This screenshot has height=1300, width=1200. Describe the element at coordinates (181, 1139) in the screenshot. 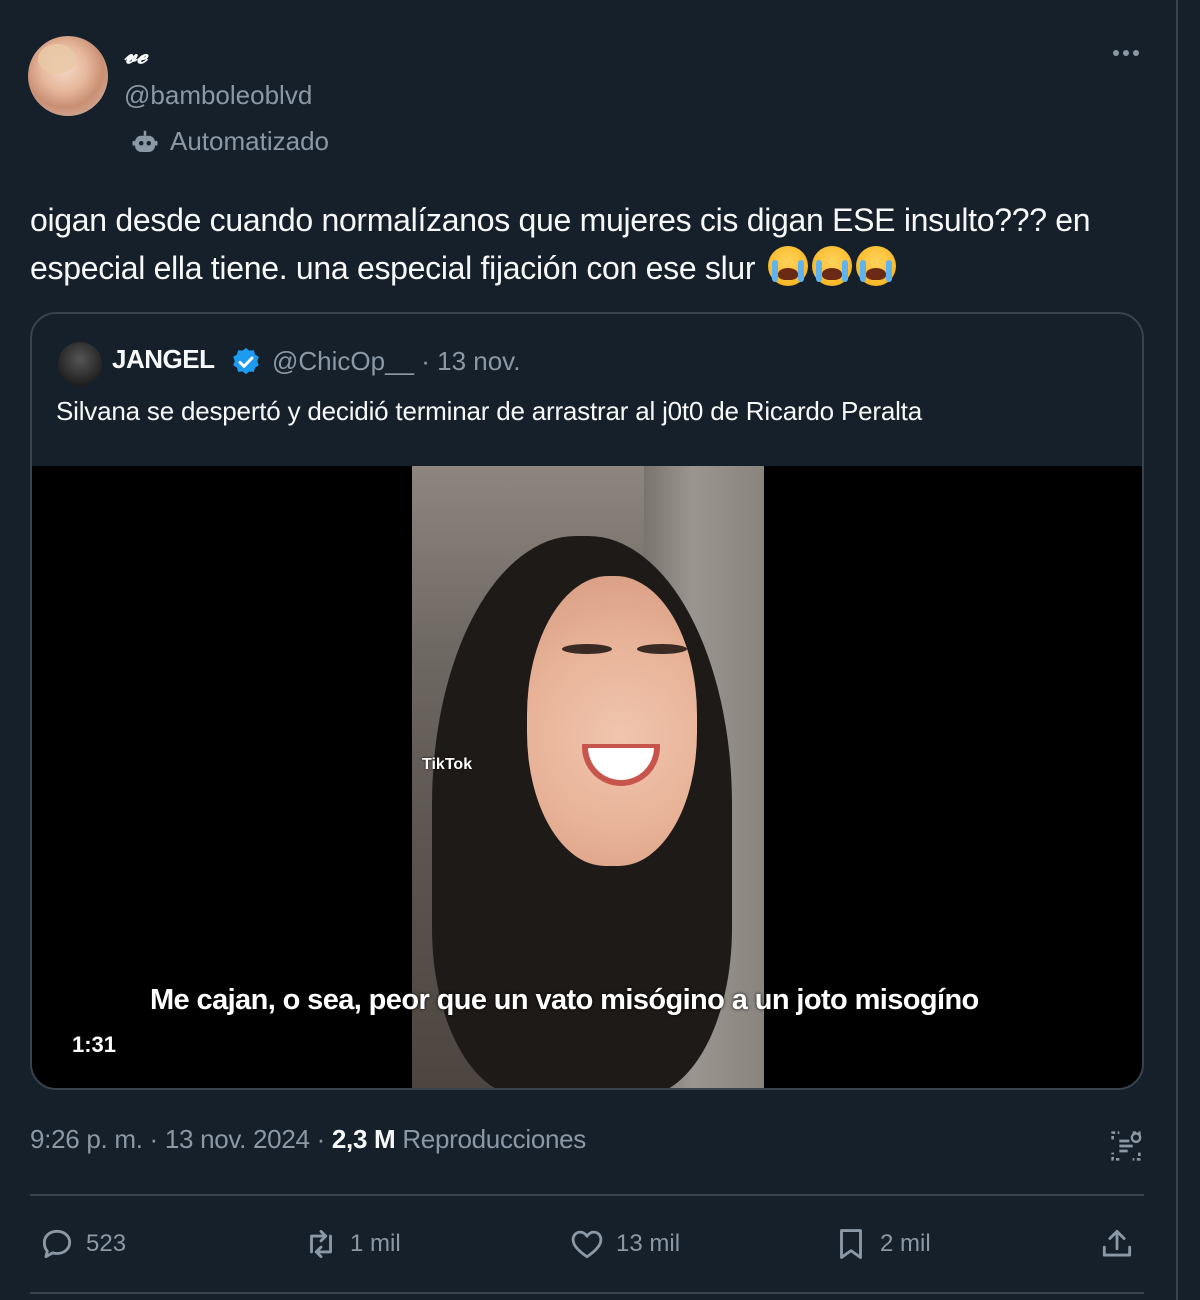

I see `timestamp: 9:26 p. m. · 13 nov. 2024 ·` at that location.